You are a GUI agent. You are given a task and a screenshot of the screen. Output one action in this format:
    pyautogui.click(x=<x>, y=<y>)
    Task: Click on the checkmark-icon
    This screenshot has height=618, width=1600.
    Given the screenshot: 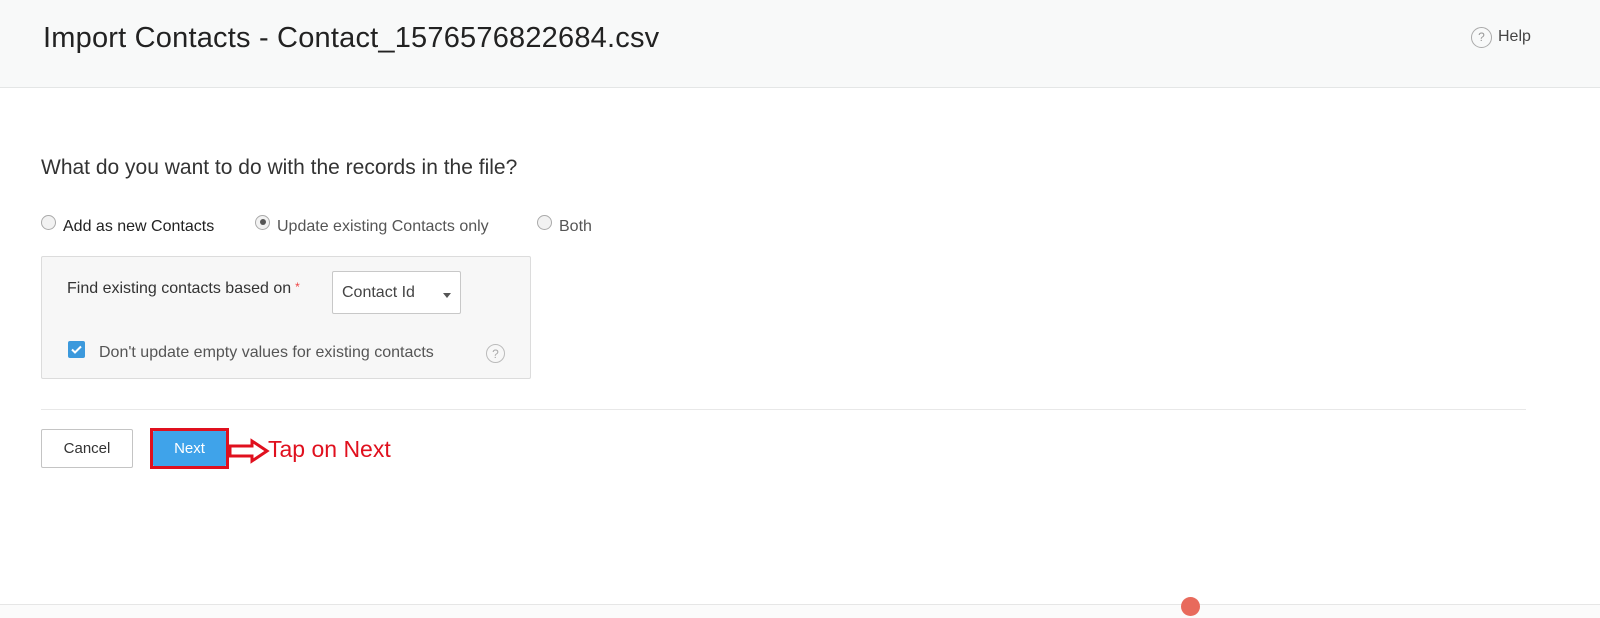 What is the action you would take?
    pyautogui.click(x=76, y=349)
    